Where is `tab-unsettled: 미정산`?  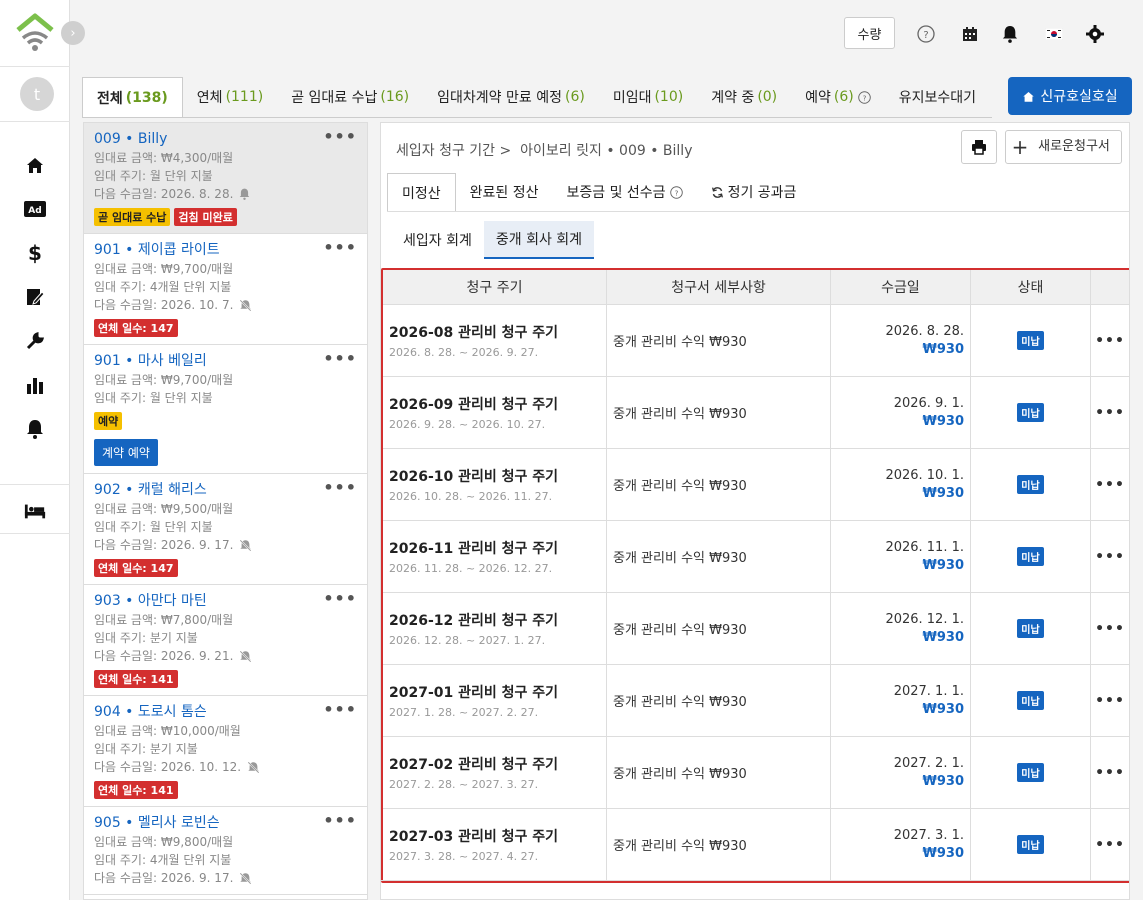 tab-unsettled: 미정산 is located at coordinates (421, 192).